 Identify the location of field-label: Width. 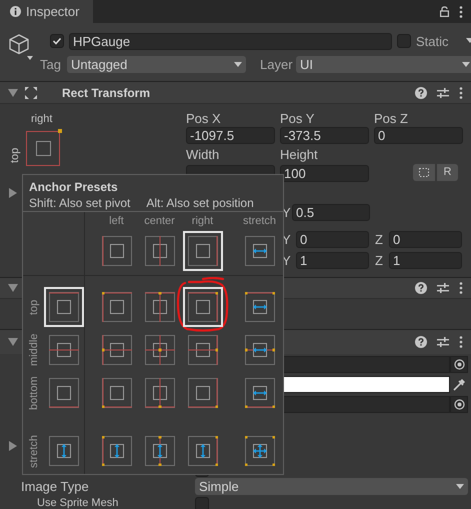
(203, 155).